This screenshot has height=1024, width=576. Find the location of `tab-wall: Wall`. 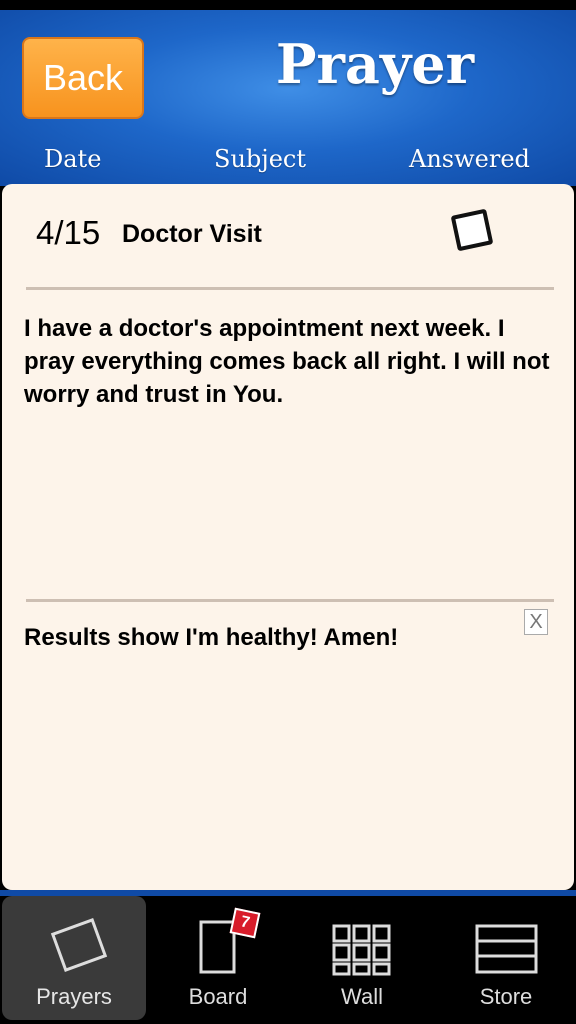

tab-wall: Wall is located at coordinates (362, 958).